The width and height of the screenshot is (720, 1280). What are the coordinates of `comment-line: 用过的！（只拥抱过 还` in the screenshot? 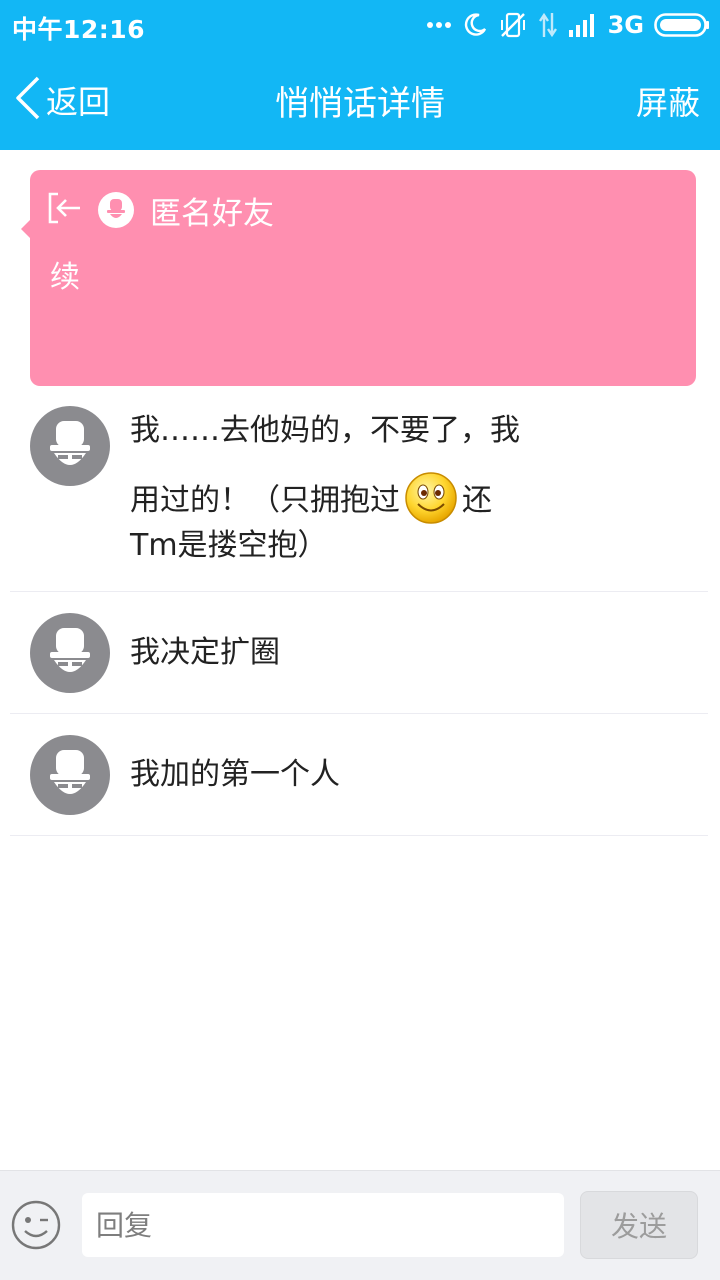 It's located at (325, 498).